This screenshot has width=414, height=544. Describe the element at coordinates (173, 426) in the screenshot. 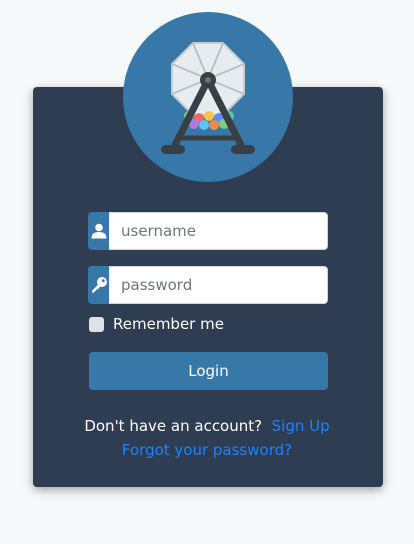

I see `signup-prompt: Don't have an account?` at that location.